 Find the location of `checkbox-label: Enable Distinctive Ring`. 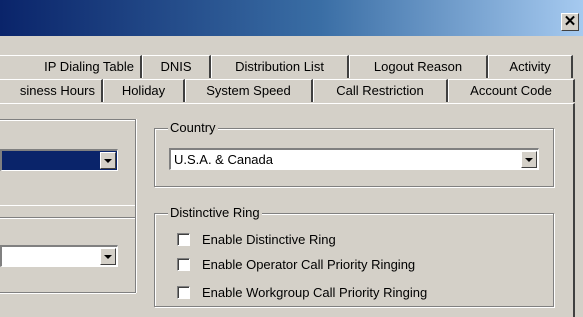

checkbox-label: Enable Distinctive Ring is located at coordinates (269, 239).